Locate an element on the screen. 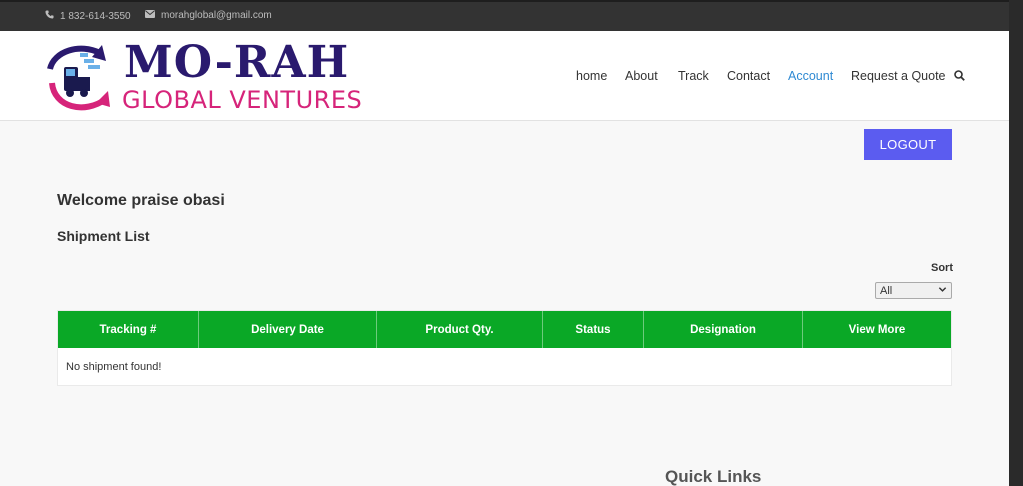 This screenshot has width=1023, height=486. top-contact-bar: 1 832-614-3550 morahglobal@gmail.com is located at coordinates (504, 15).